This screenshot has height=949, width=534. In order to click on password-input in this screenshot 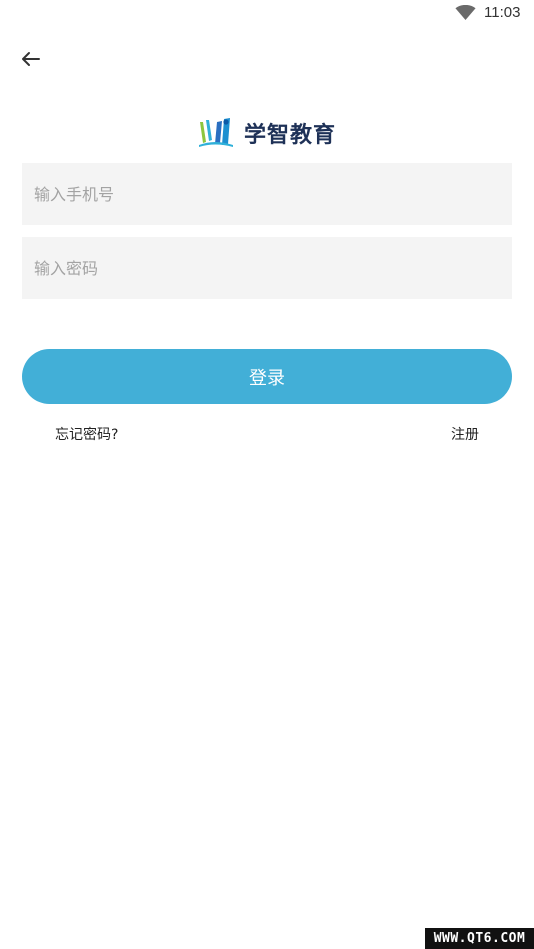, I will do `click(267, 268)`.